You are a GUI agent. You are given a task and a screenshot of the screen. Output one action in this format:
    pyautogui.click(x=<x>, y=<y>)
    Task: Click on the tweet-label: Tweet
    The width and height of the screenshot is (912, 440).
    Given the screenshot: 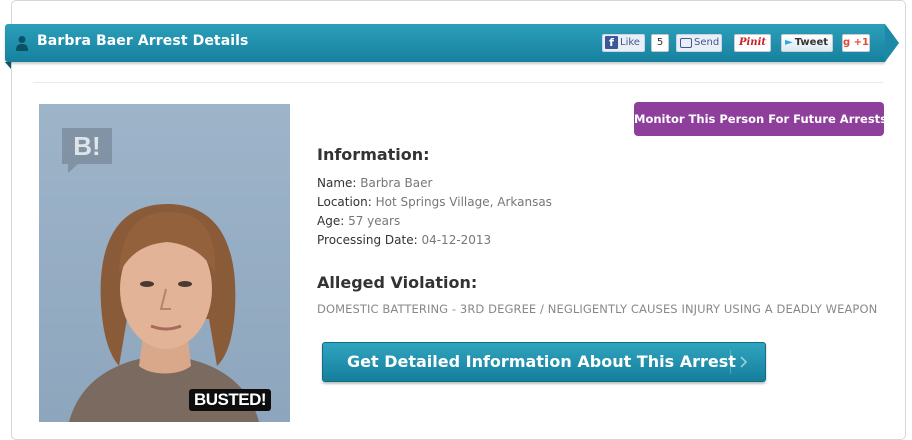 What is the action you would take?
    pyautogui.click(x=811, y=42)
    